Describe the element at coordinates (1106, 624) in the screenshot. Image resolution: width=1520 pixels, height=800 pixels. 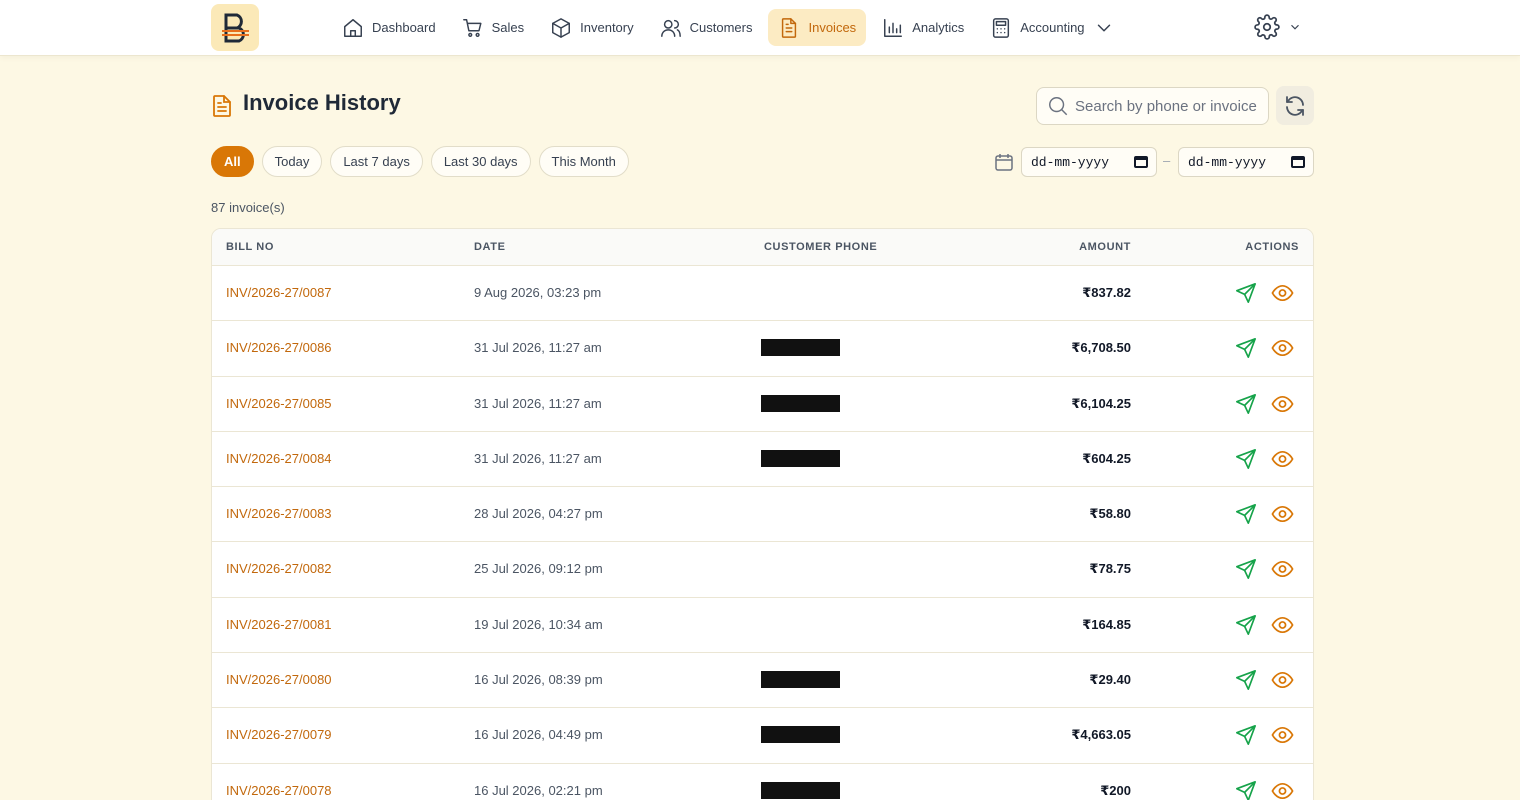
I see `invoice-amount: ₹164.85` at that location.